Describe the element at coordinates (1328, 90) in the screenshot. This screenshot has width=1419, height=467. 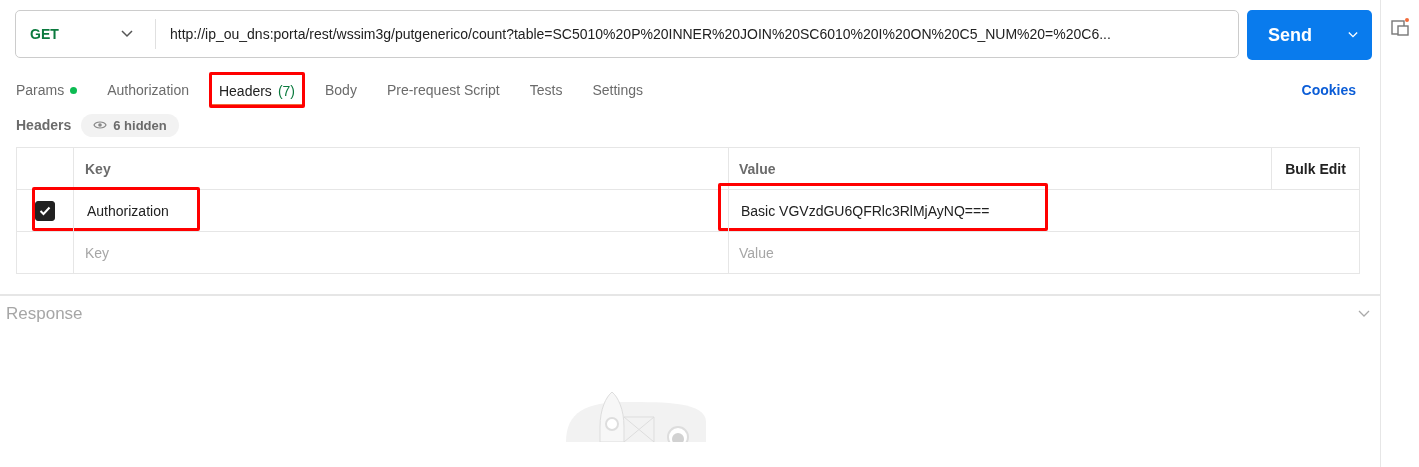
I see `cookies-link: Cookies` at that location.